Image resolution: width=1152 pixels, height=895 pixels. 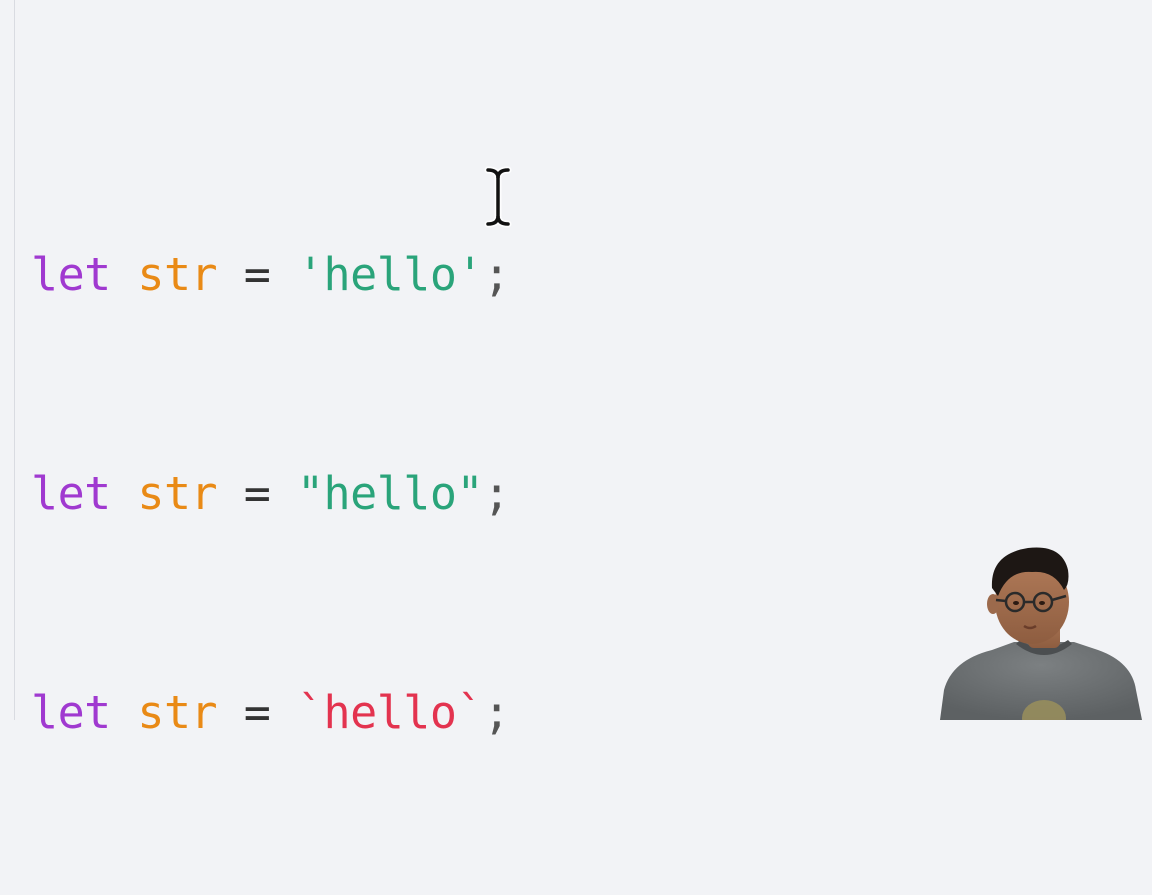 What do you see at coordinates (390, 274) in the screenshot?
I see `string-literal-single: 'hello'` at bounding box center [390, 274].